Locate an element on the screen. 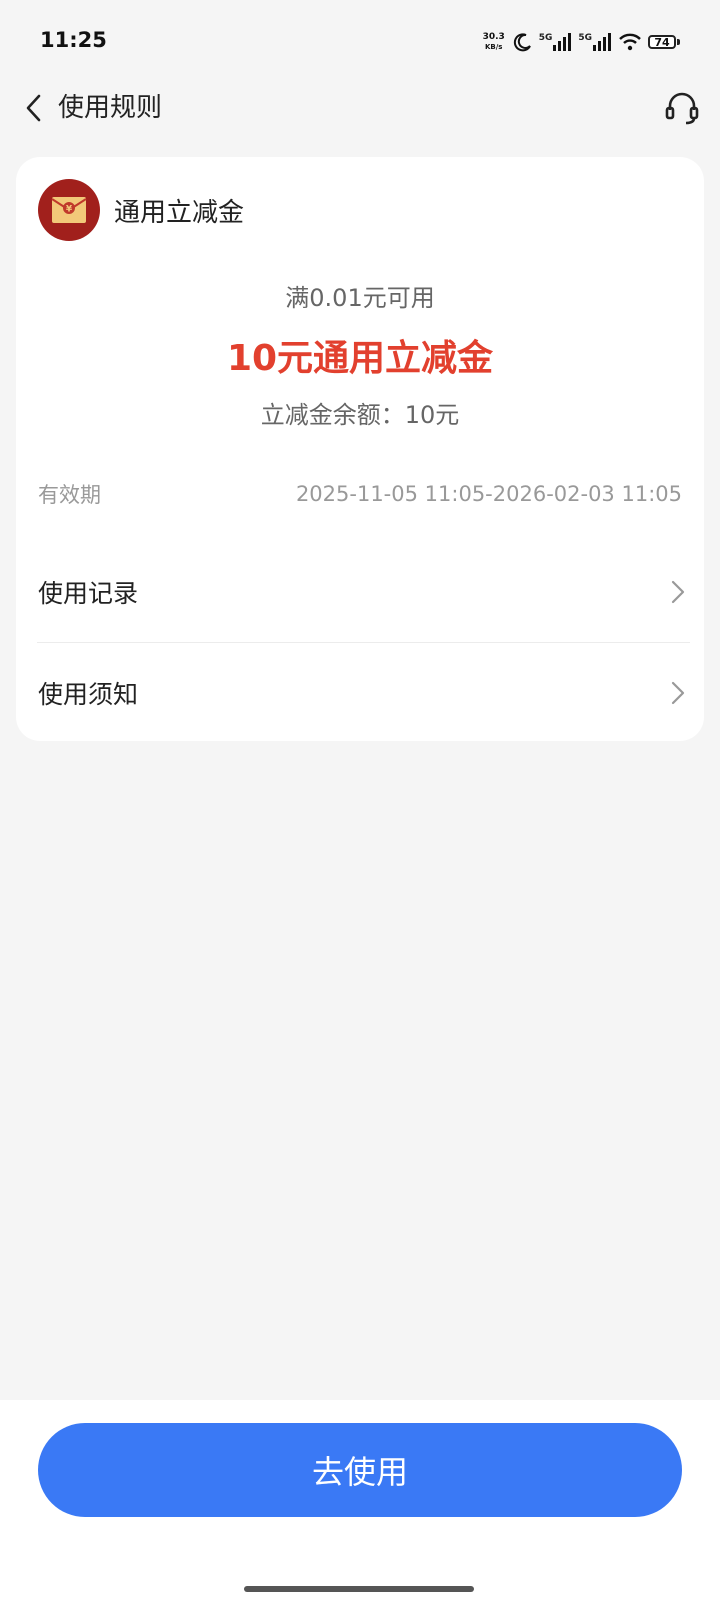 This screenshot has height=1600, width=720. chevron-left-icon is located at coordinates (33, 108).